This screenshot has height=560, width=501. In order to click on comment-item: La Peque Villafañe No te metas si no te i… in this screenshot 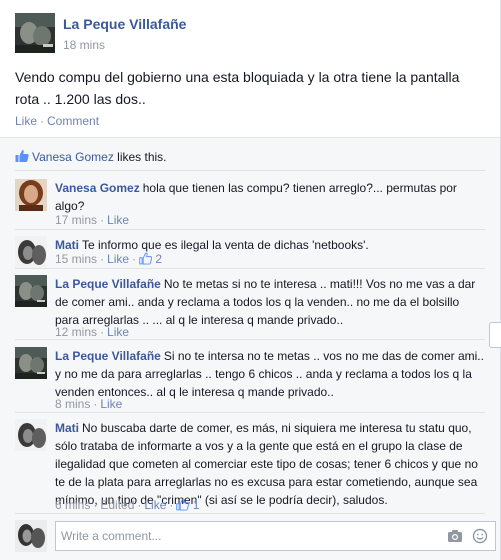, I will do `click(250, 308)`.